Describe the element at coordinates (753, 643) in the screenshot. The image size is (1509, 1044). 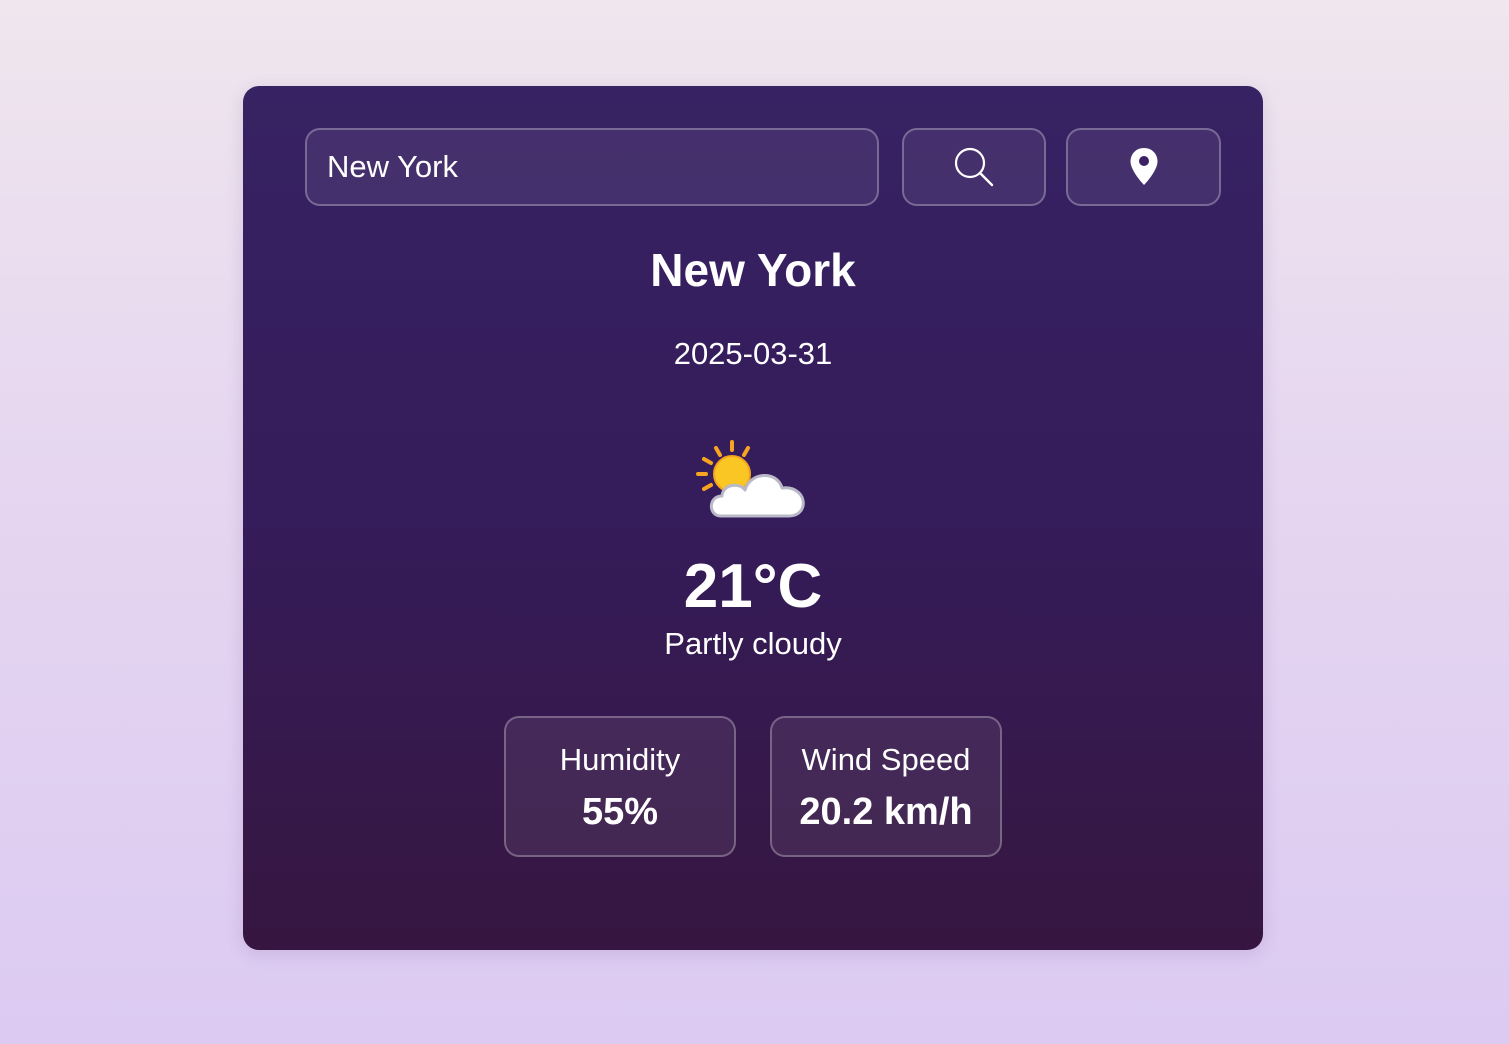
I see `weather-description: Partly cloudy` at that location.